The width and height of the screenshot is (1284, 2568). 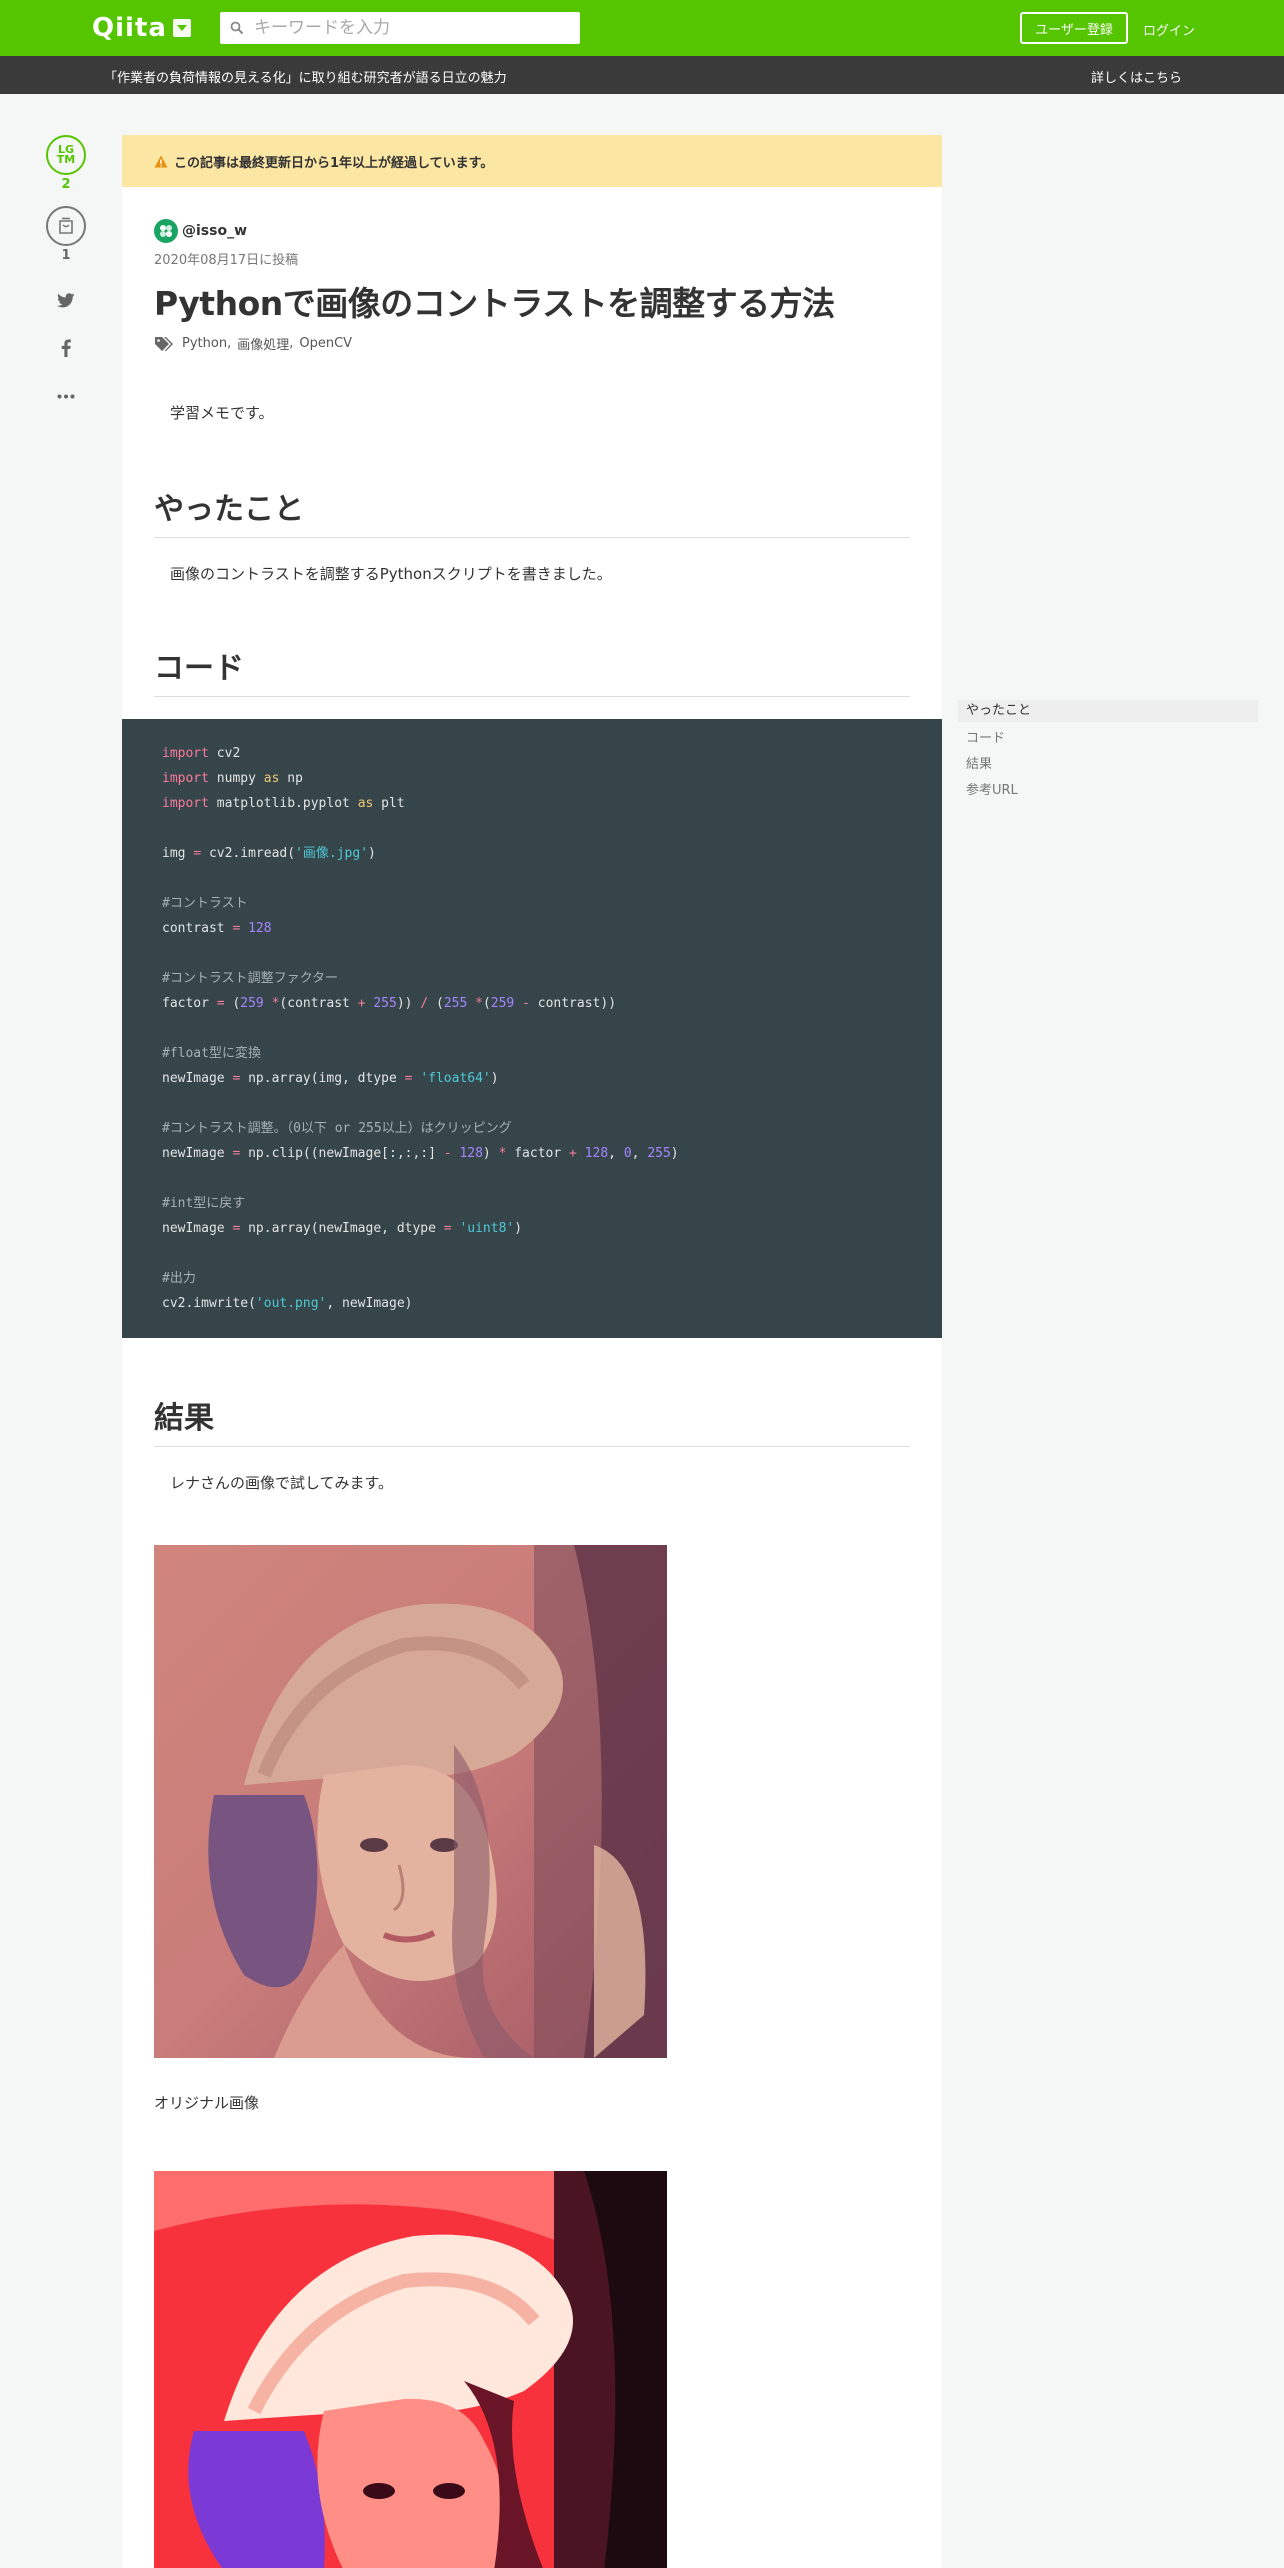 What do you see at coordinates (214, 231) in the screenshot?
I see `author-name: @isso_w` at bounding box center [214, 231].